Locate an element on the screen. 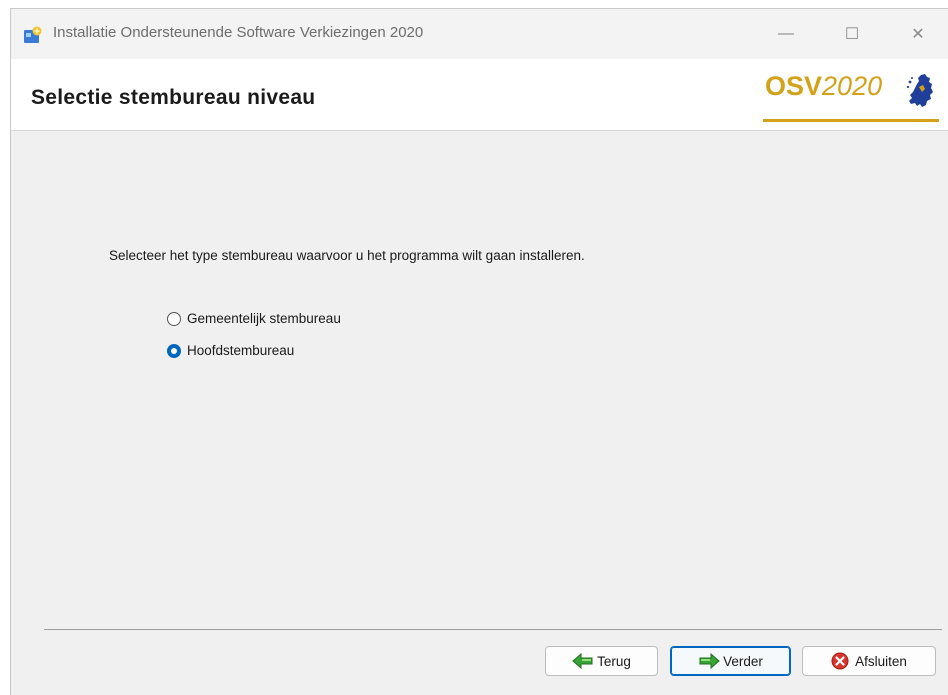 The height and width of the screenshot is (695, 948). logo-year-text: 2020 is located at coordinates (852, 86).